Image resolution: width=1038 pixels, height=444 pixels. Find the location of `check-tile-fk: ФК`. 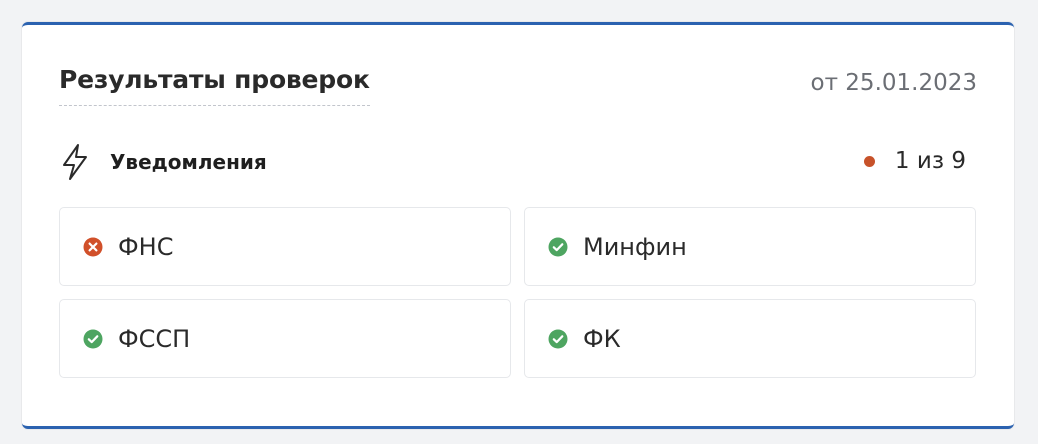

check-tile-fk: ФК is located at coordinates (750, 338).